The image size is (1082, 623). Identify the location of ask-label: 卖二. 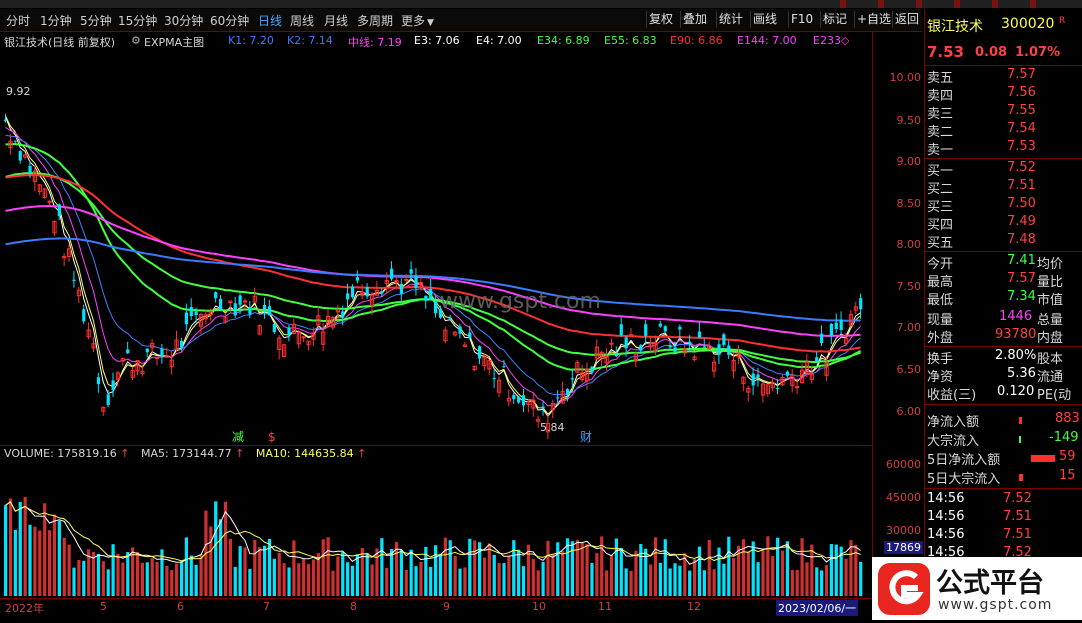
(940, 132).